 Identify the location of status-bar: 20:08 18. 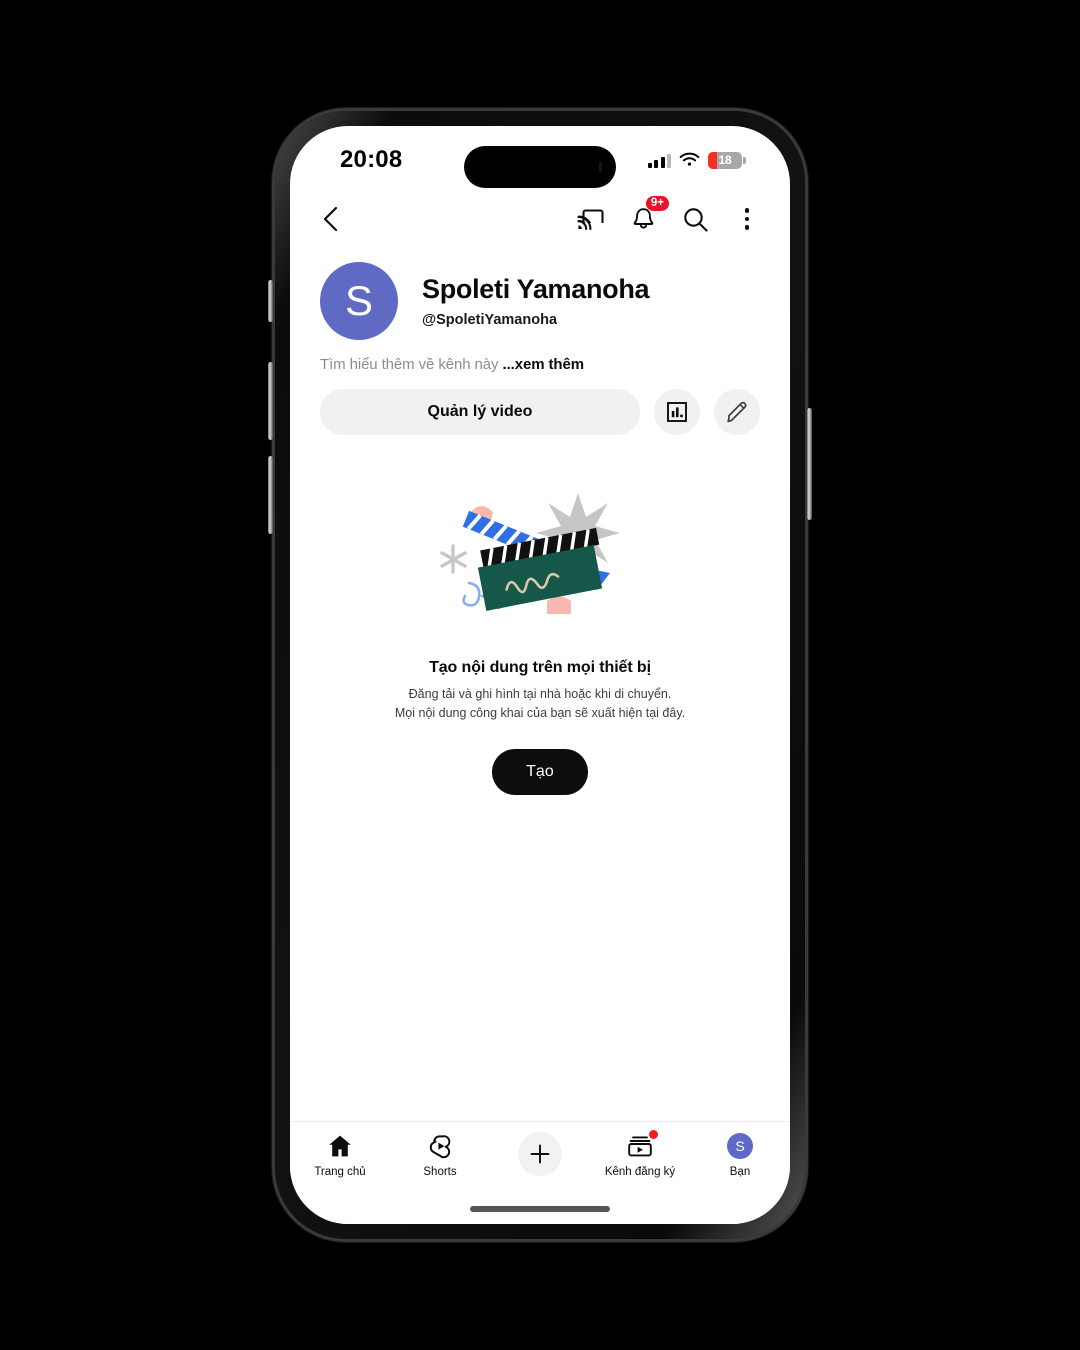
(540, 157).